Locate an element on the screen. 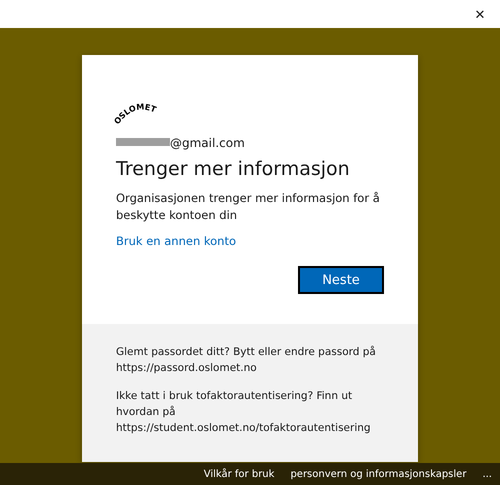  footer-link: Vilkår for bruk is located at coordinates (239, 474).